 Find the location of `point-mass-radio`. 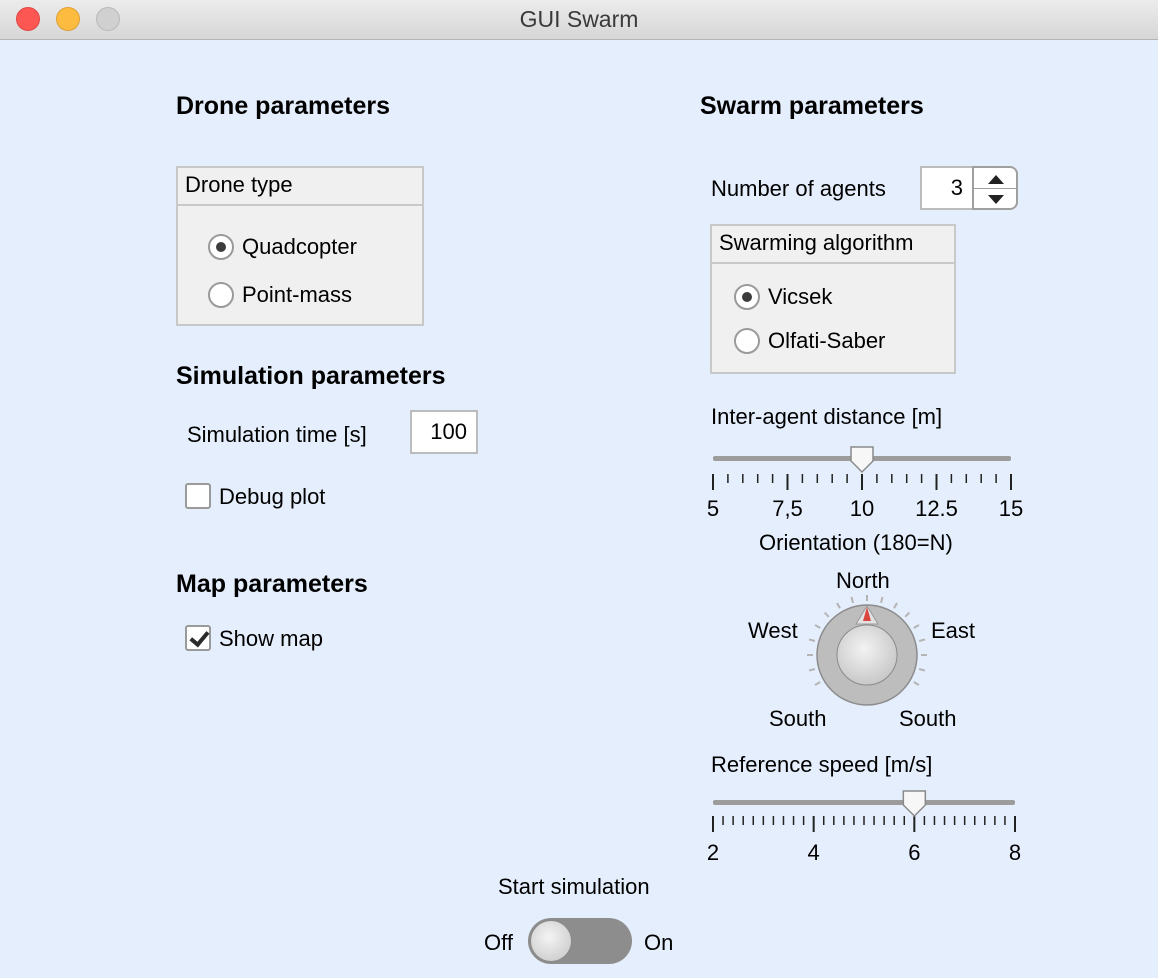

point-mass-radio is located at coordinates (221, 295).